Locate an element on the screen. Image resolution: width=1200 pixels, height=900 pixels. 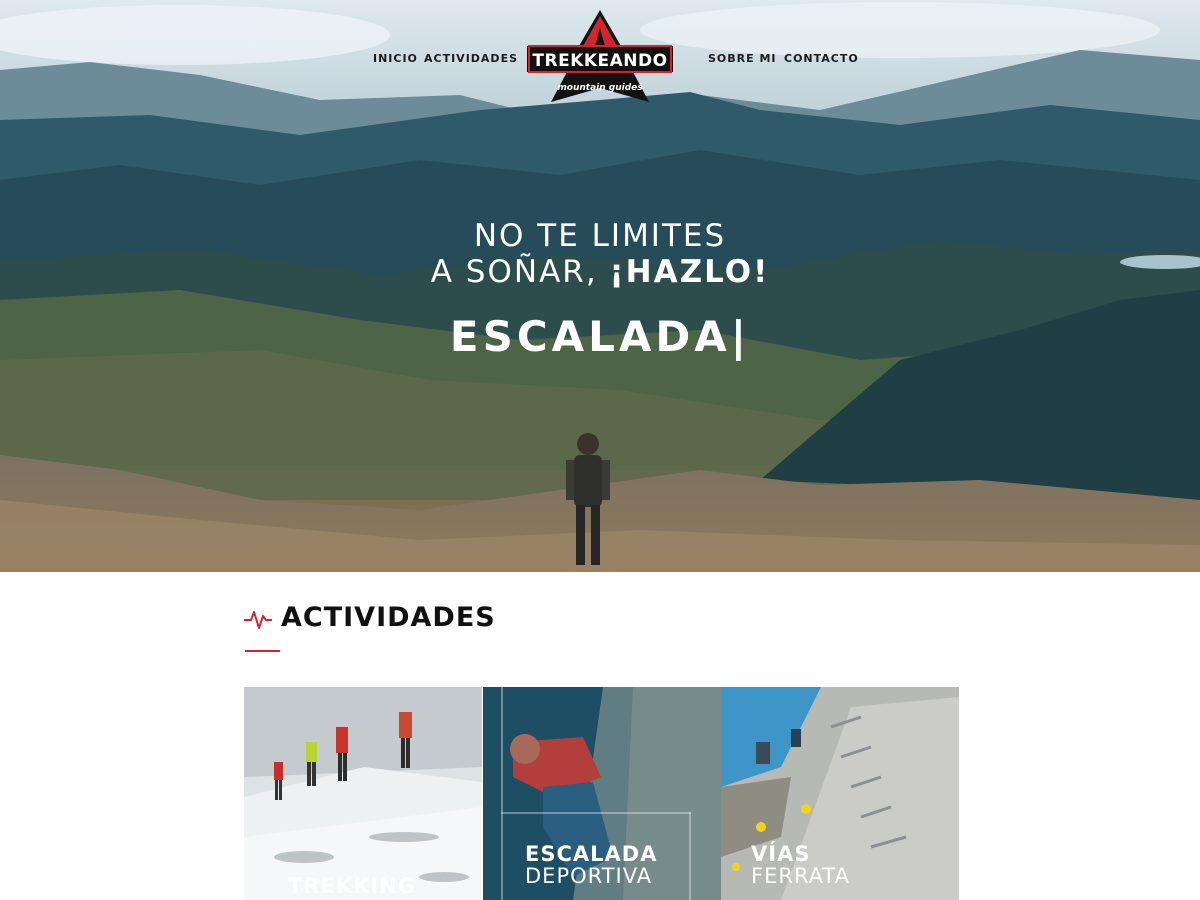
hero-line-2-emphasis: ¡HAZLO! is located at coordinates (689, 272).